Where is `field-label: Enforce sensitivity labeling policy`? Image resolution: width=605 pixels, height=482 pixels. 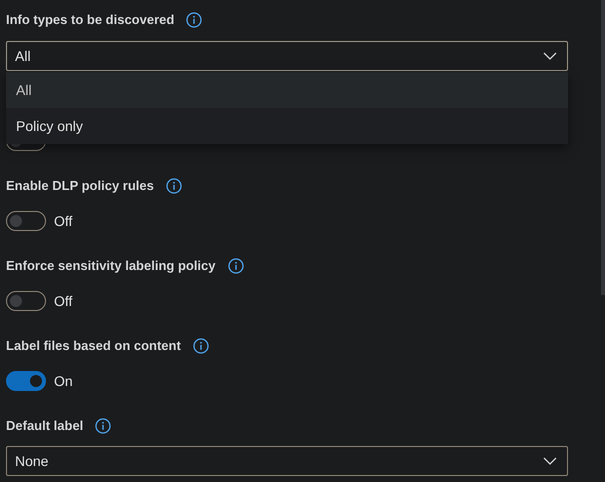 field-label: Enforce sensitivity labeling policy is located at coordinates (111, 266).